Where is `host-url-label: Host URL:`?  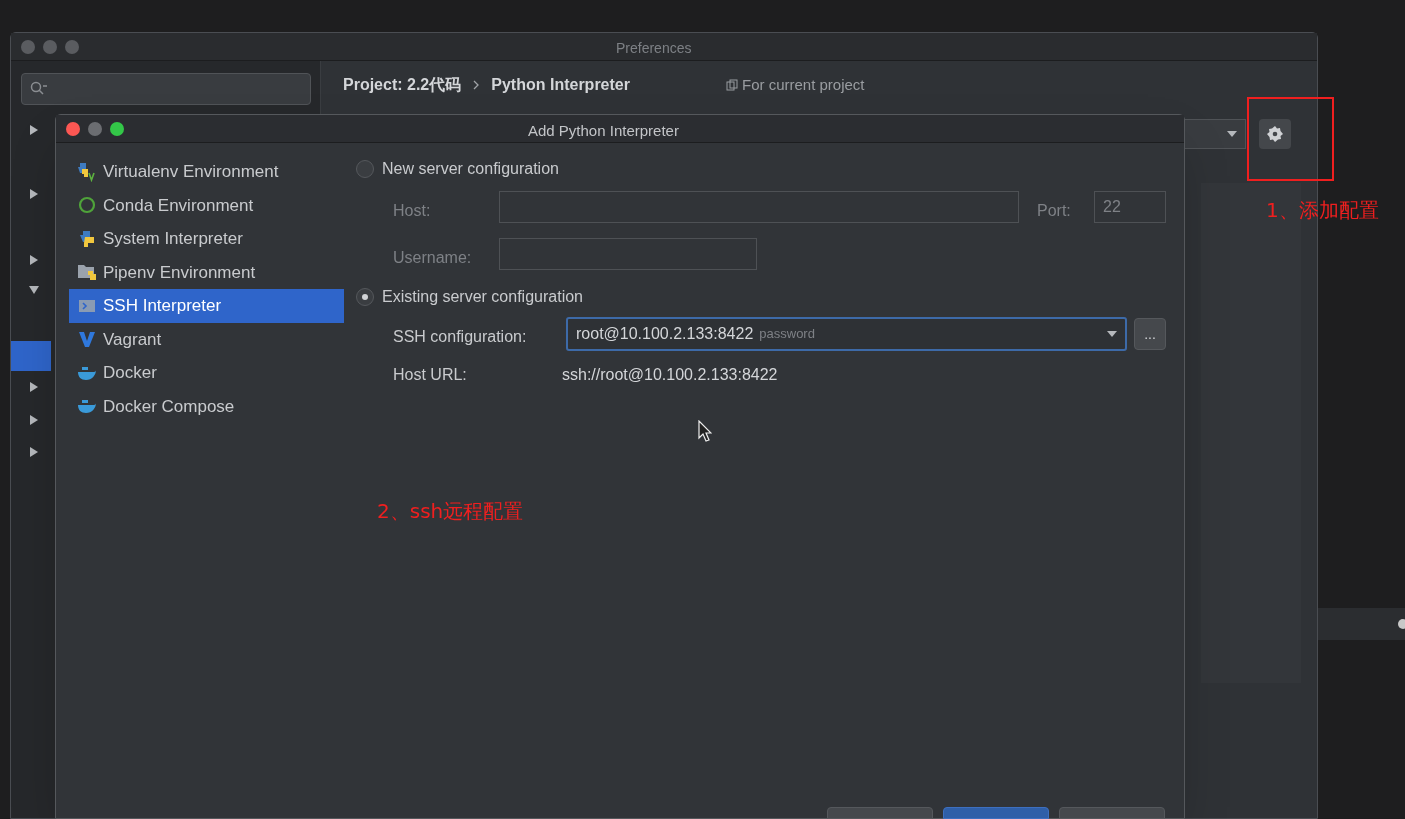
host-url-label: Host URL: is located at coordinates (430, 375).